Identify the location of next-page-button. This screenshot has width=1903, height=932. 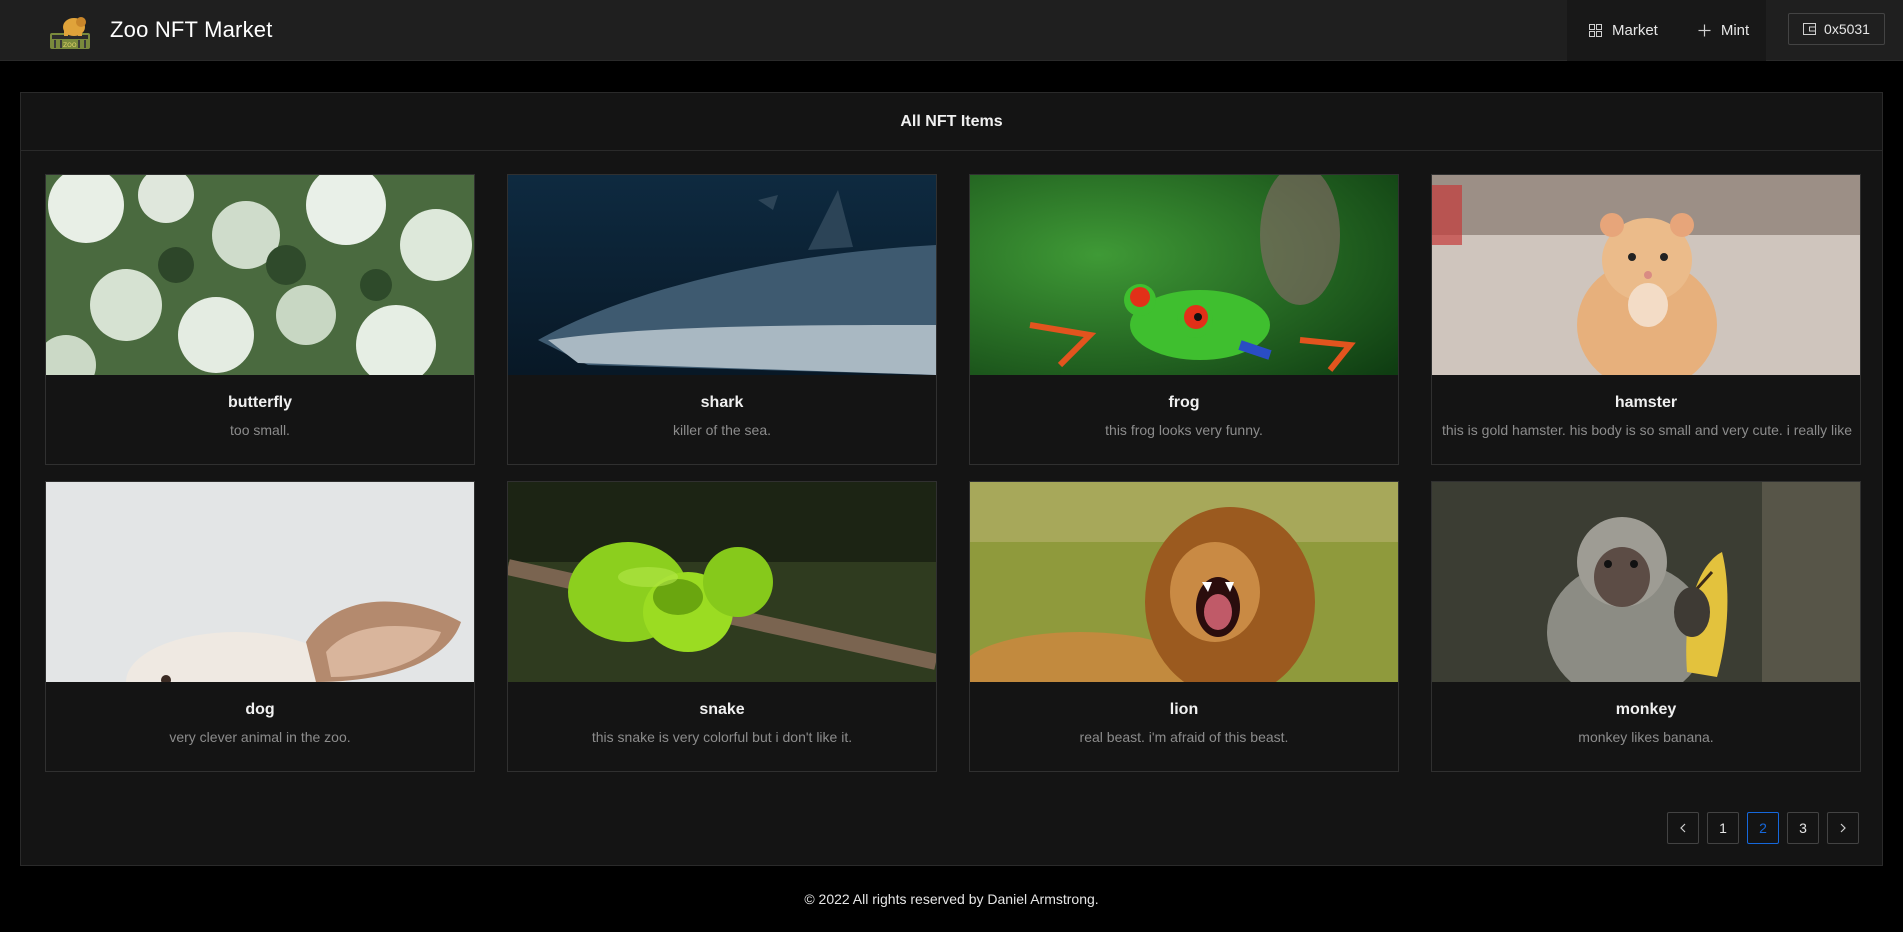
(1843, 828).